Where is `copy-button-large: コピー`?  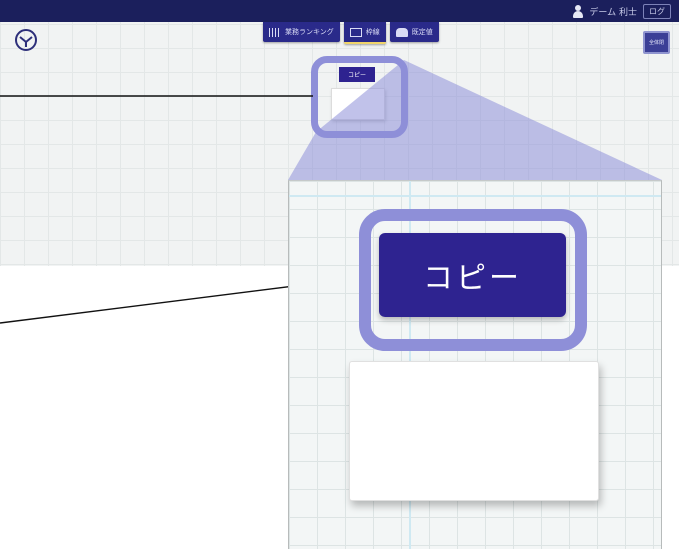 copy-button-large: コピー is located at coordinates (472, 275).